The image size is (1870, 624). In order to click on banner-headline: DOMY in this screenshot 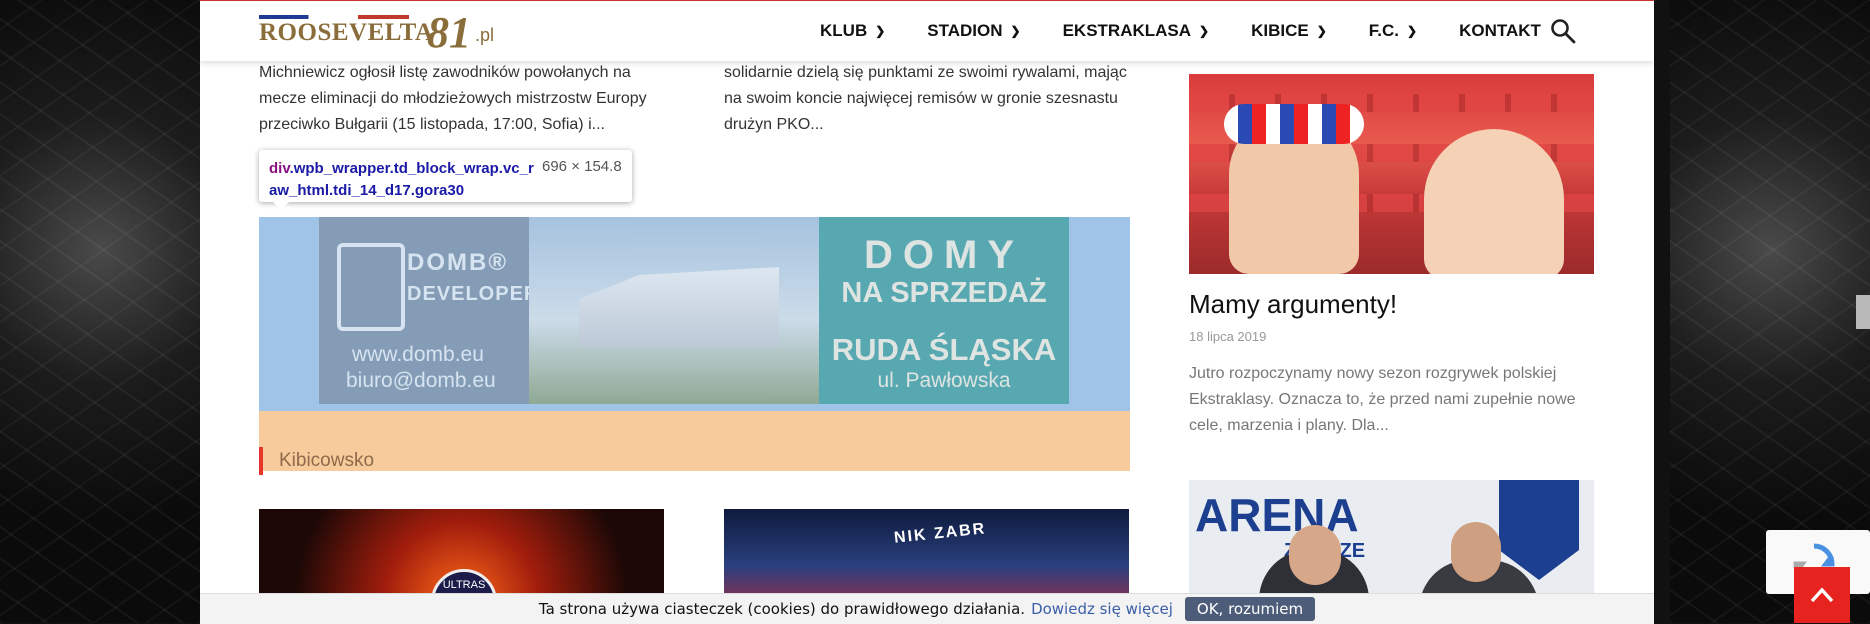, I will do `click(944, 255)`.